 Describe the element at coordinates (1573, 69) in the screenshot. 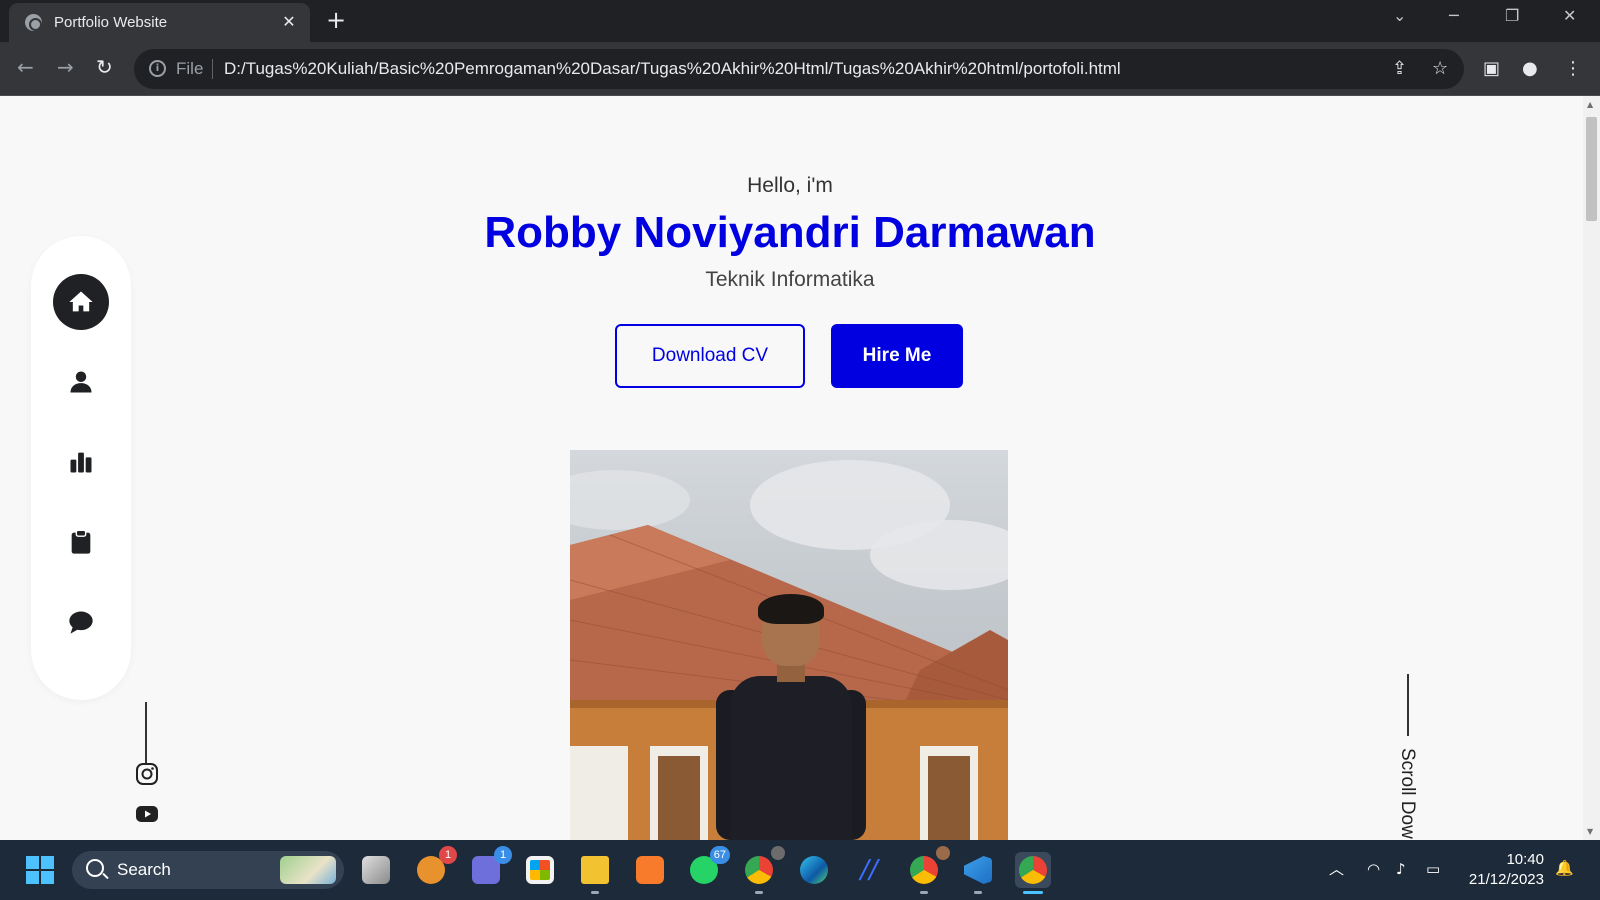

I see `menu-icon: ⋮` at that location.